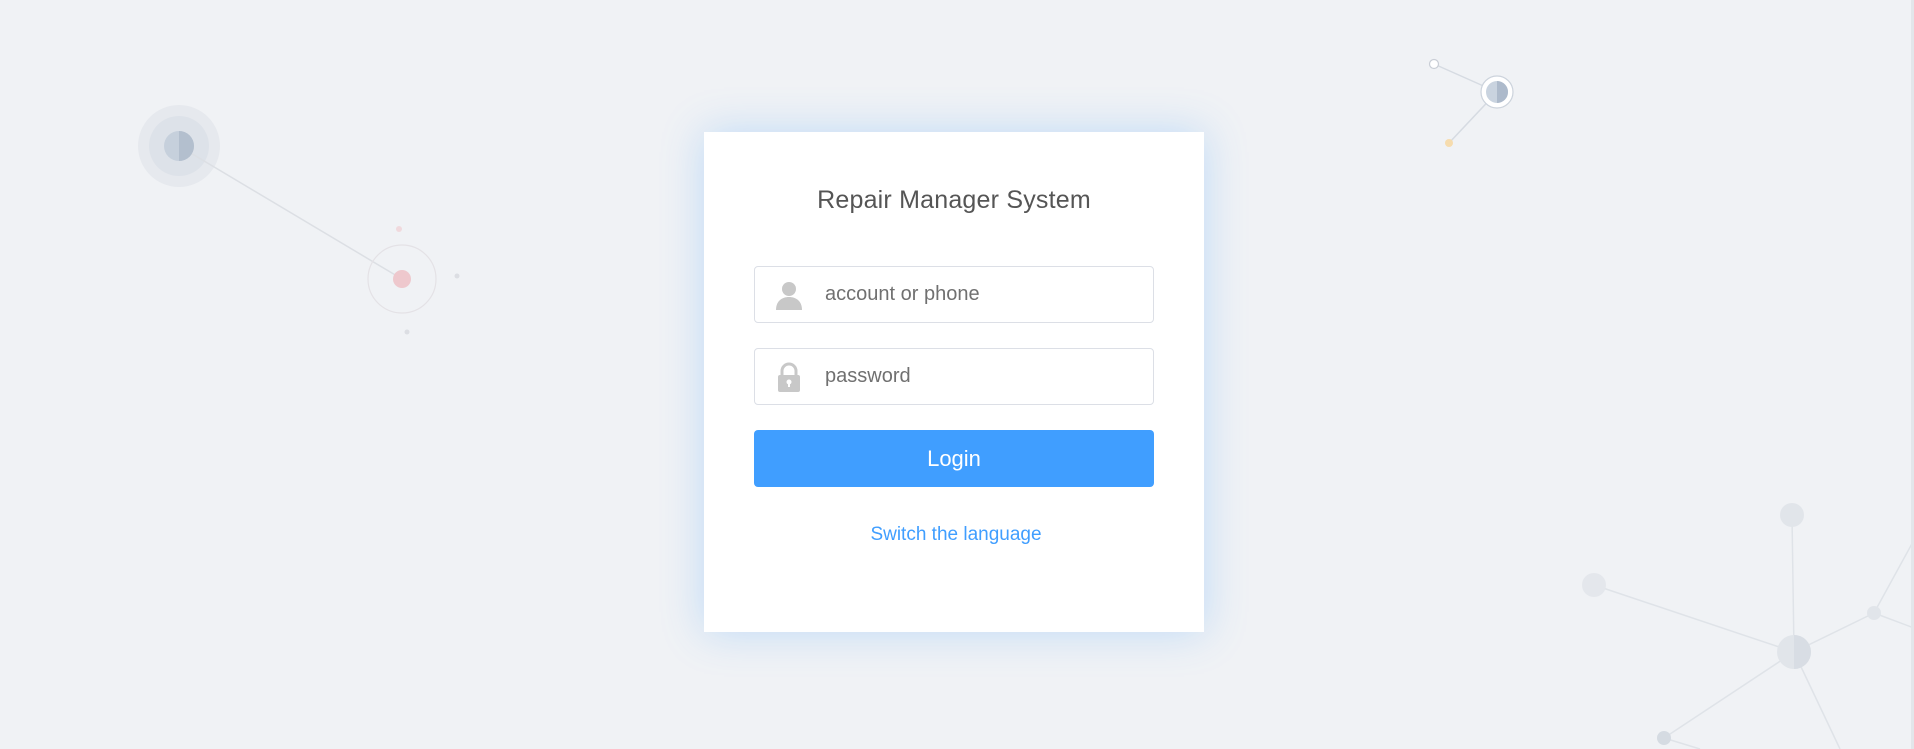 The width and height of the screenshot is (1914, 749). What do you see at coordinates (1748, 626) in the screenshot?
I see `bottom-right-node-network` at bounding box center [1748, 626].